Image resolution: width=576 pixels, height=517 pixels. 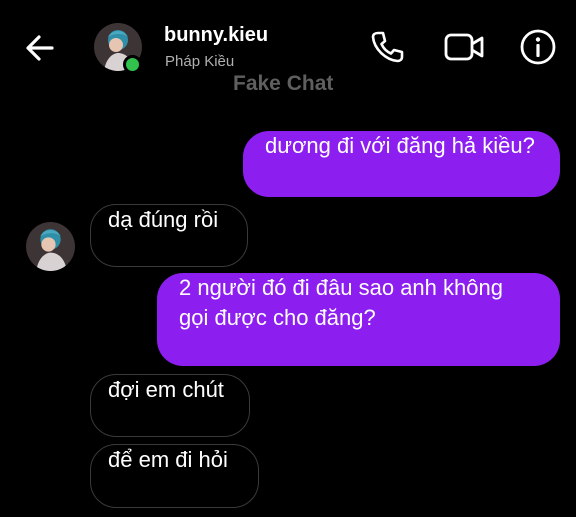 What do you see at coordinates (170, 405) in the screenshot?
I see `incoming-message: đợi em chút` at bounding box center [170, 405].